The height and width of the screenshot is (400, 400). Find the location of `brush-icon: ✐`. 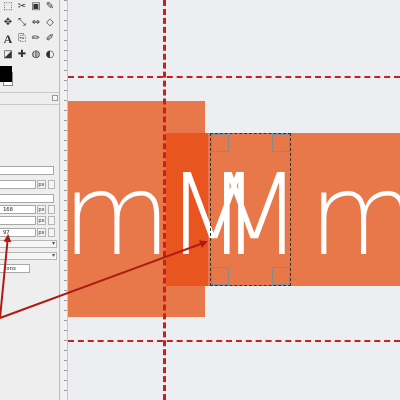

brush-icon: ✐ is located at coordinates (50, 39).